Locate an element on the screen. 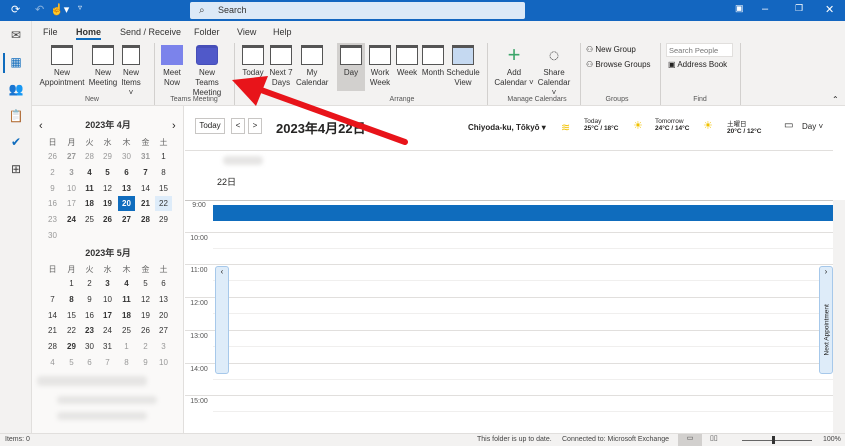 The height and width of the screenshot is (446, 845). new-meeting-button: New Meeting is located at coordinates (103, 66).